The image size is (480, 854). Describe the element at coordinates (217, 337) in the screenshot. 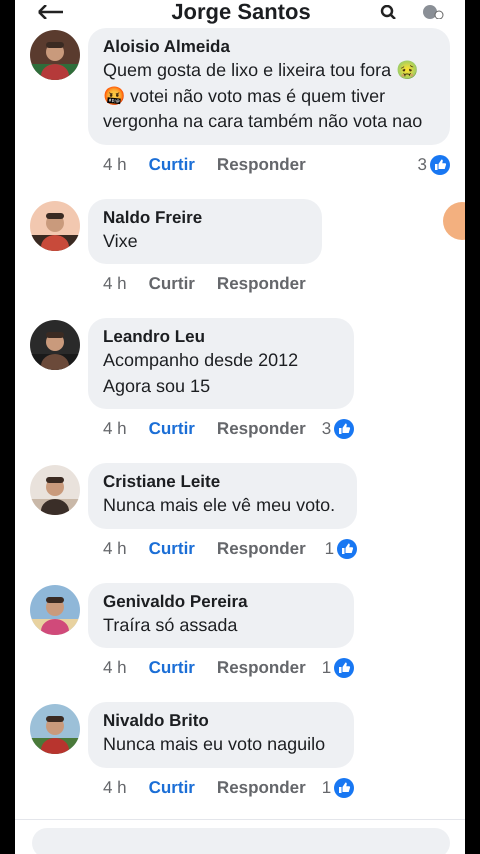

I see `author-name: Leandro Leu` at that location.